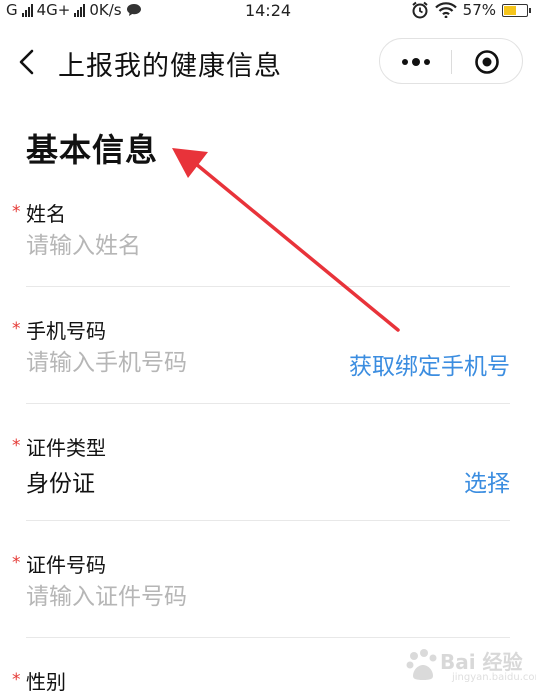 The image size is (536, 695). I want to click on paw-logo-icon, so click(421, 664).